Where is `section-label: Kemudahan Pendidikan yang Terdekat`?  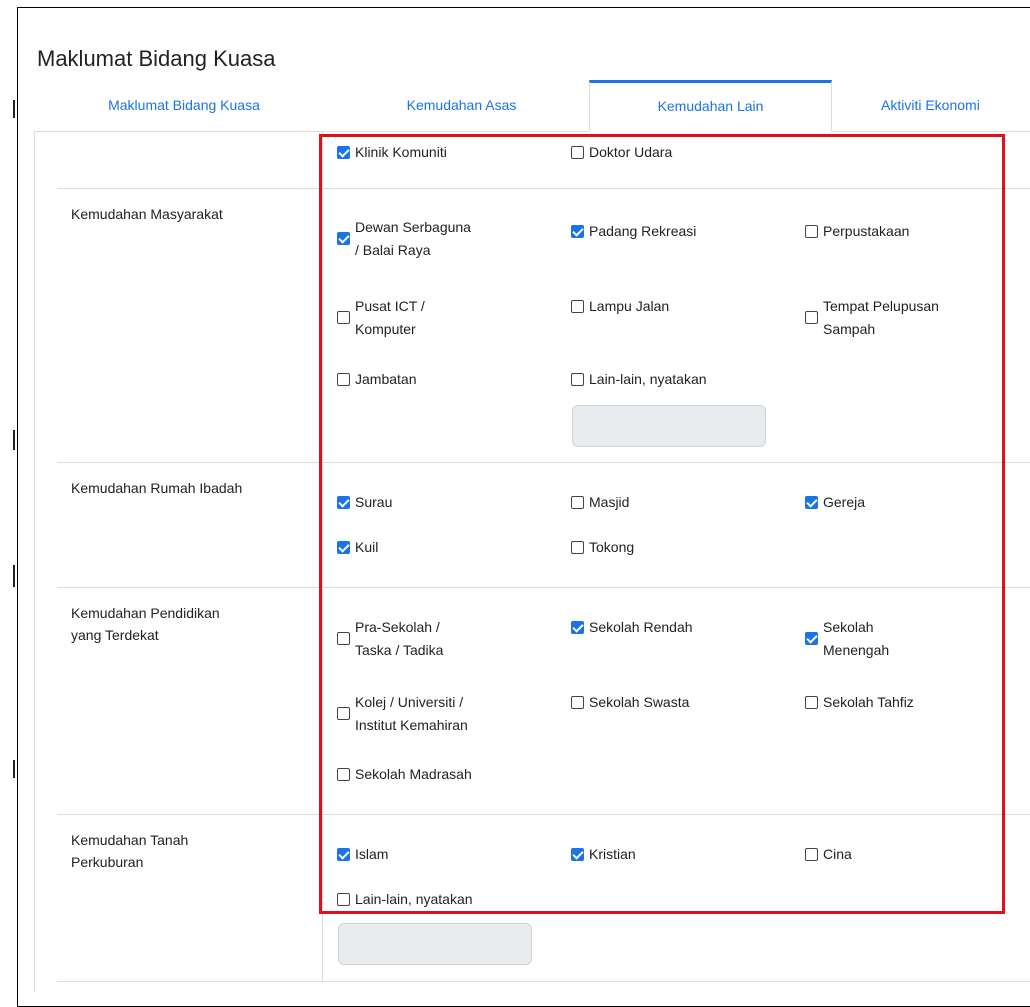 section-label: Kemudahan Pendidikan yang Terdekat is located at coordinates (190, 701).